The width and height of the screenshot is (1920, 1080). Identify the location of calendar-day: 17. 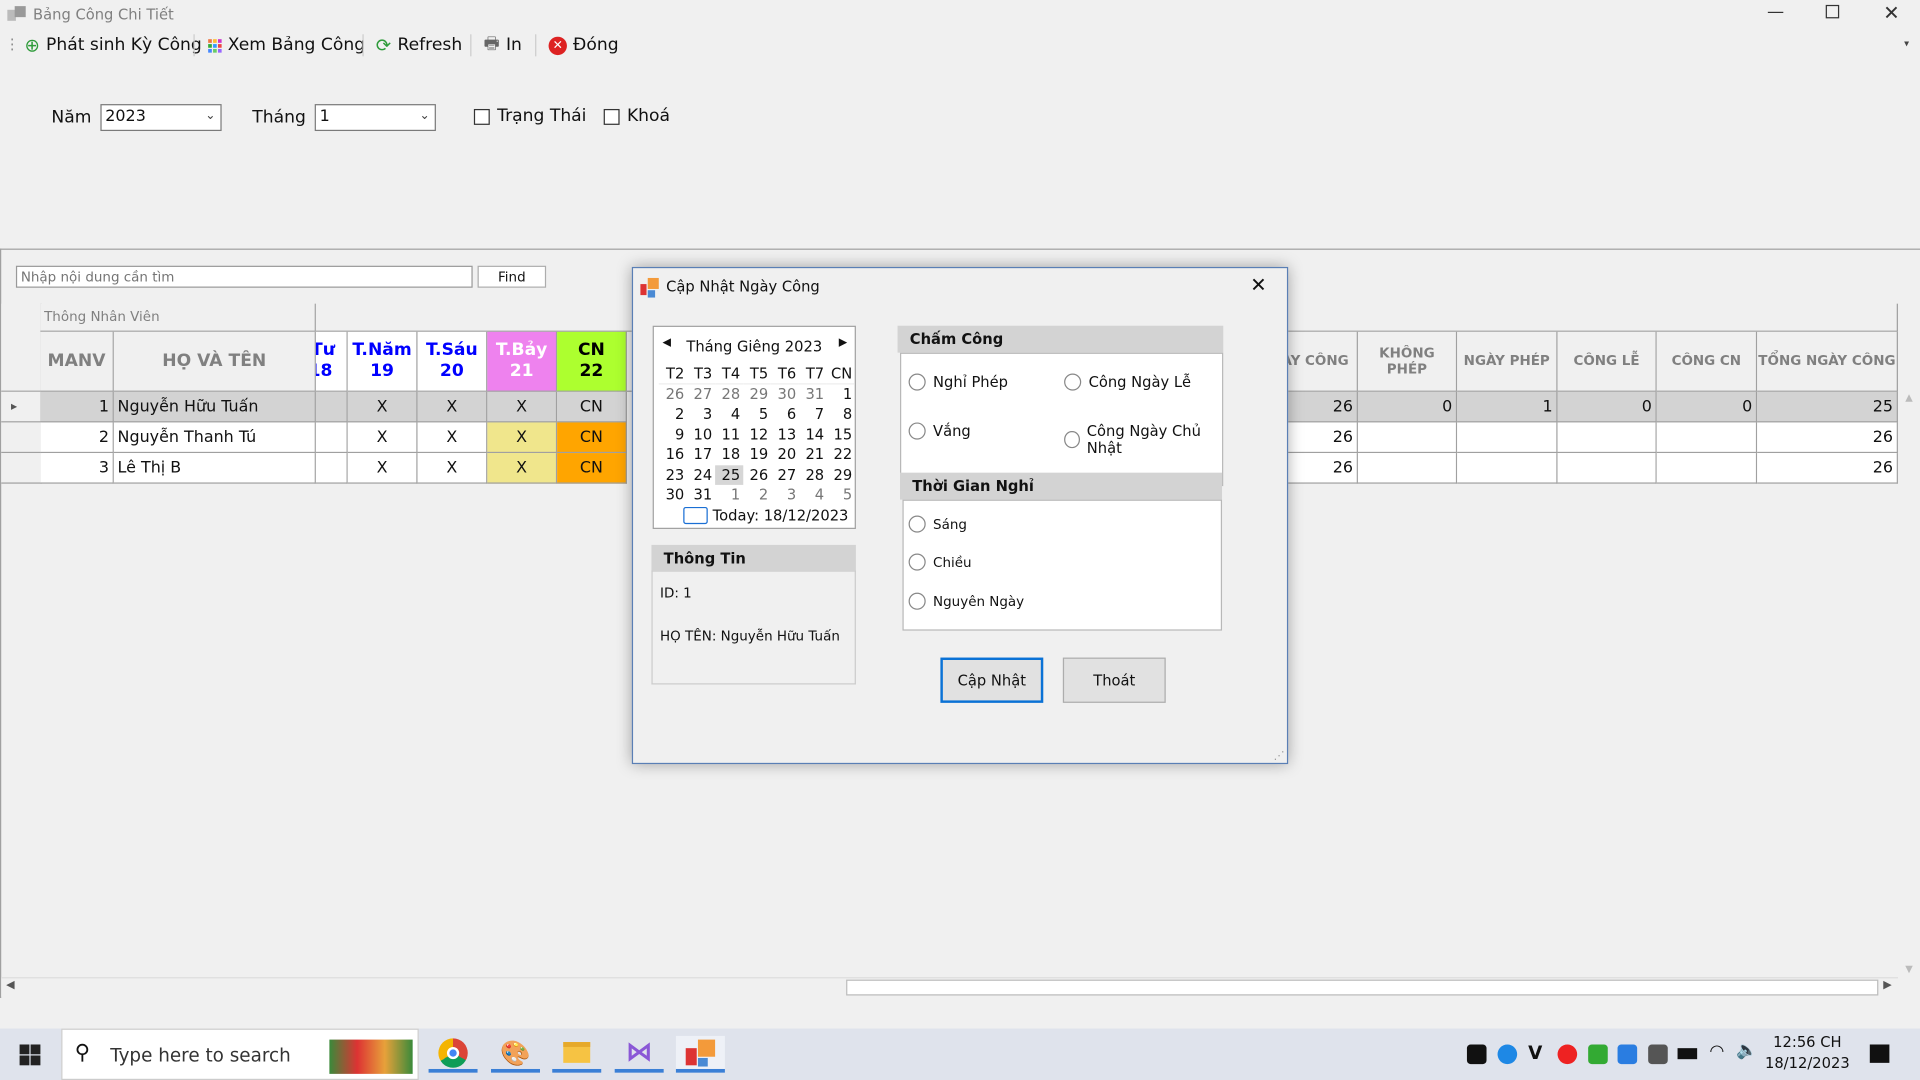
(701, 454).